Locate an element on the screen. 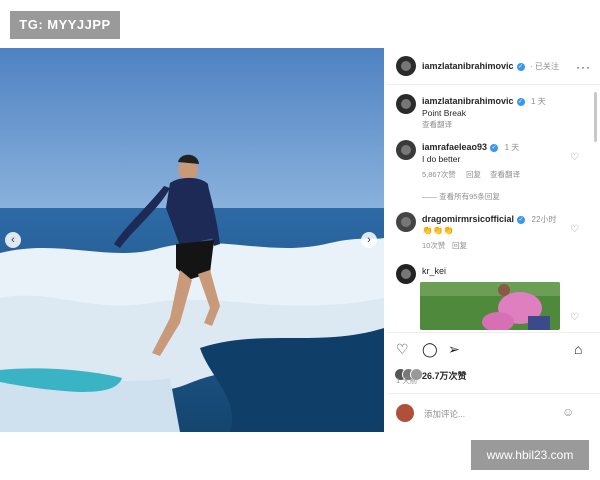 The height and width of the screenshot is (480, 600). comment-time: 1 天 is located at coordinates (512, 147).